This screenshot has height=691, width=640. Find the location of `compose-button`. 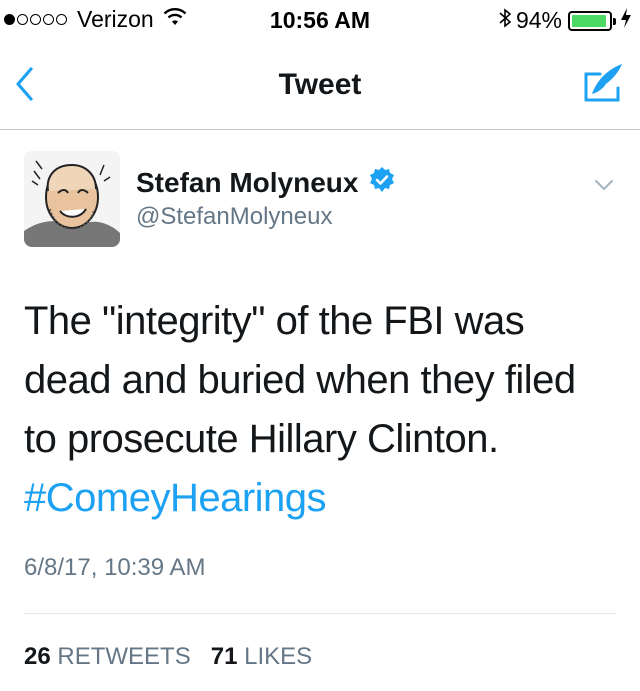

compose-button is located at coordinates (603, 85).